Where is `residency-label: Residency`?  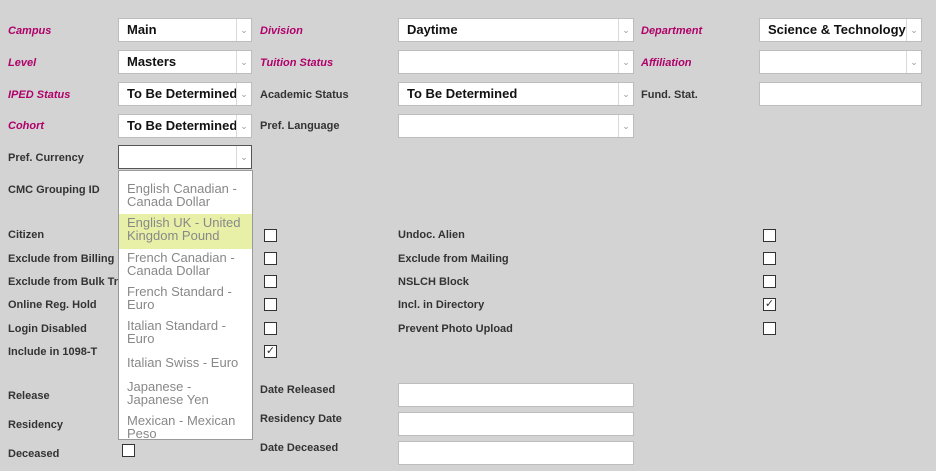
residency-label: Residency is located at coordinates (36, 425).